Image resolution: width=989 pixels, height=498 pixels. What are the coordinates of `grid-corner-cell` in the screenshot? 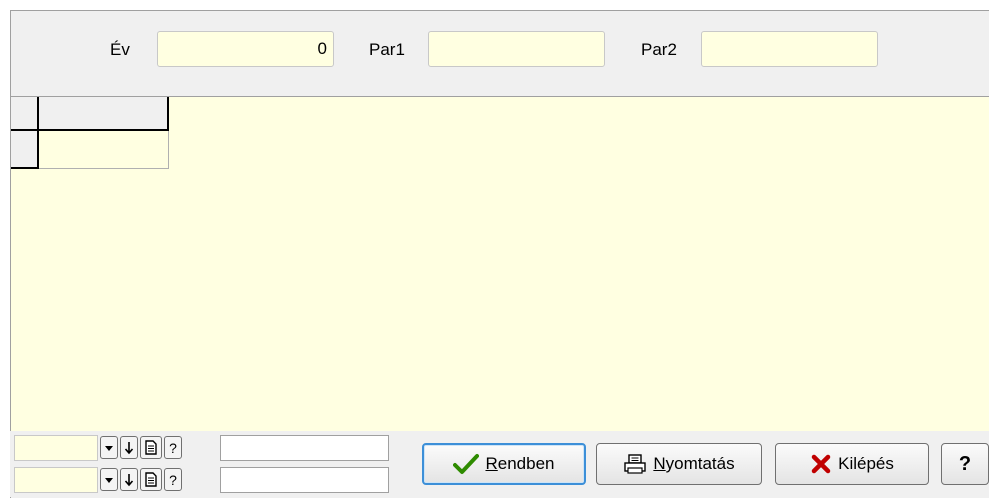 It's located at (25, 114).